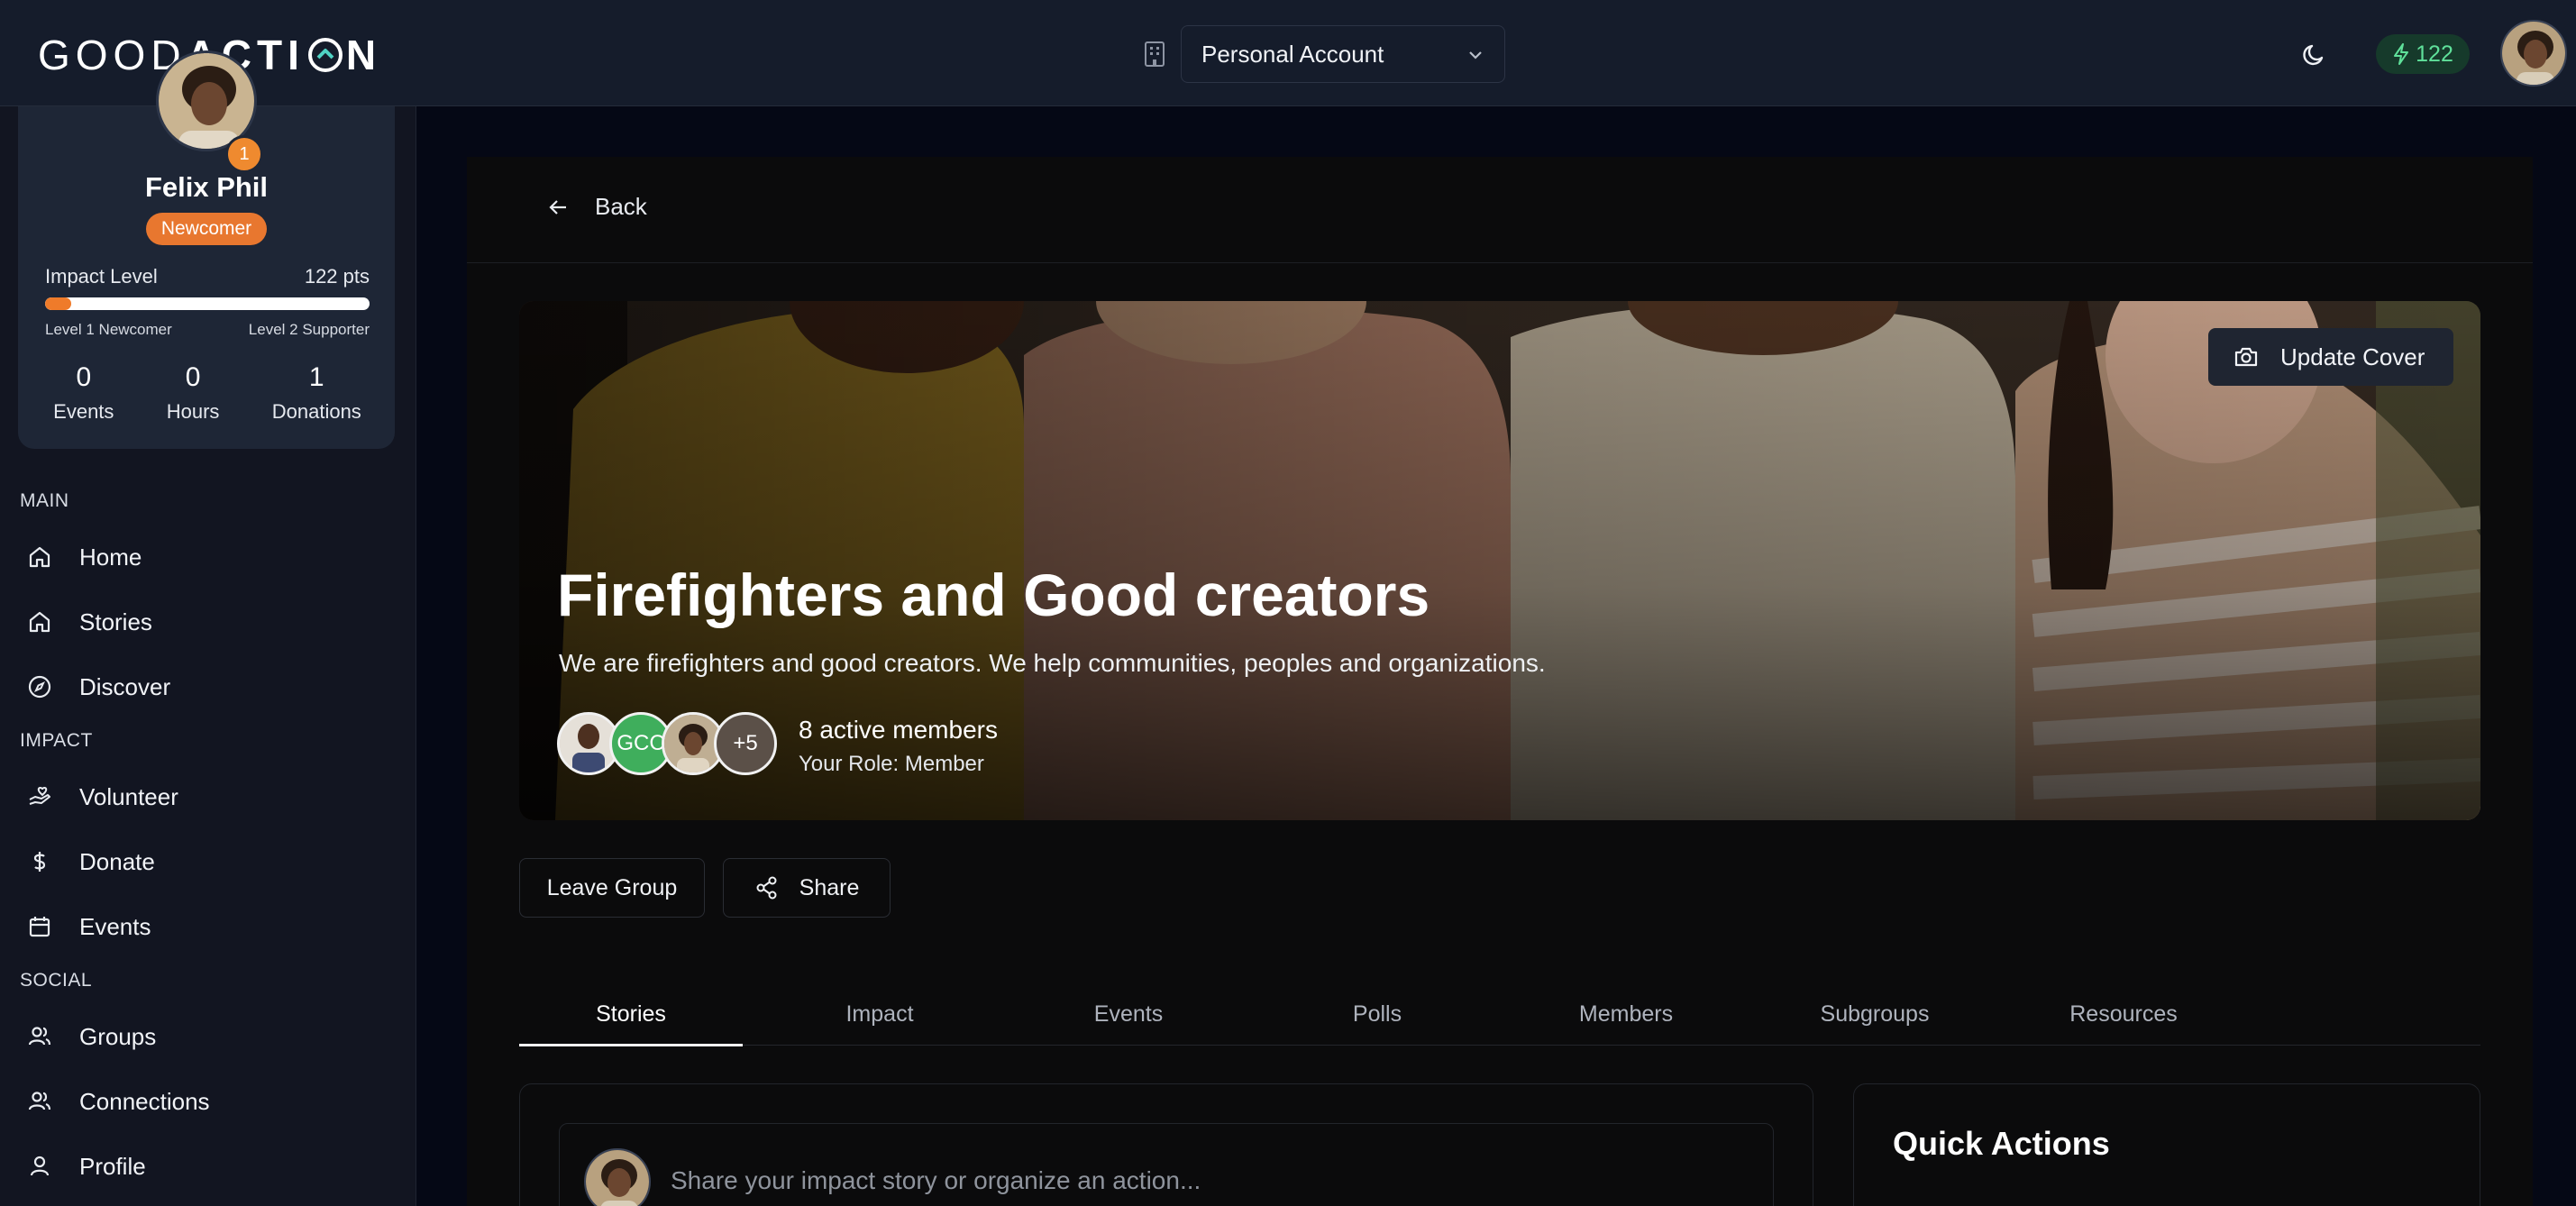  I want to click on share-icon, so click(766, 888).